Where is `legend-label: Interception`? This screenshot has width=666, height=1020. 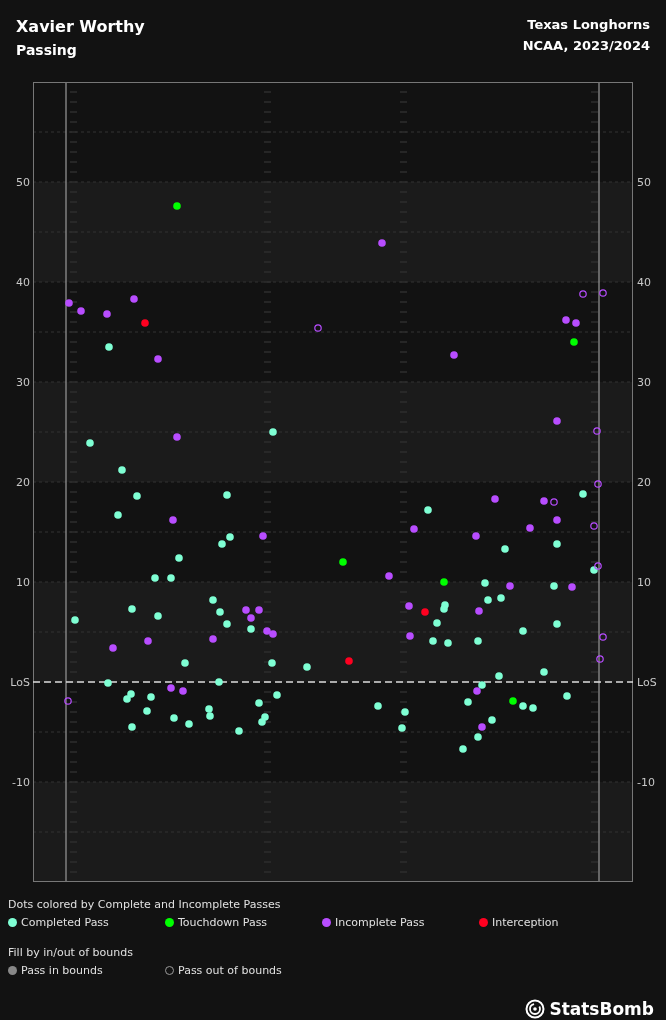 legend-label: Interception is located at coordinates (525, 922).